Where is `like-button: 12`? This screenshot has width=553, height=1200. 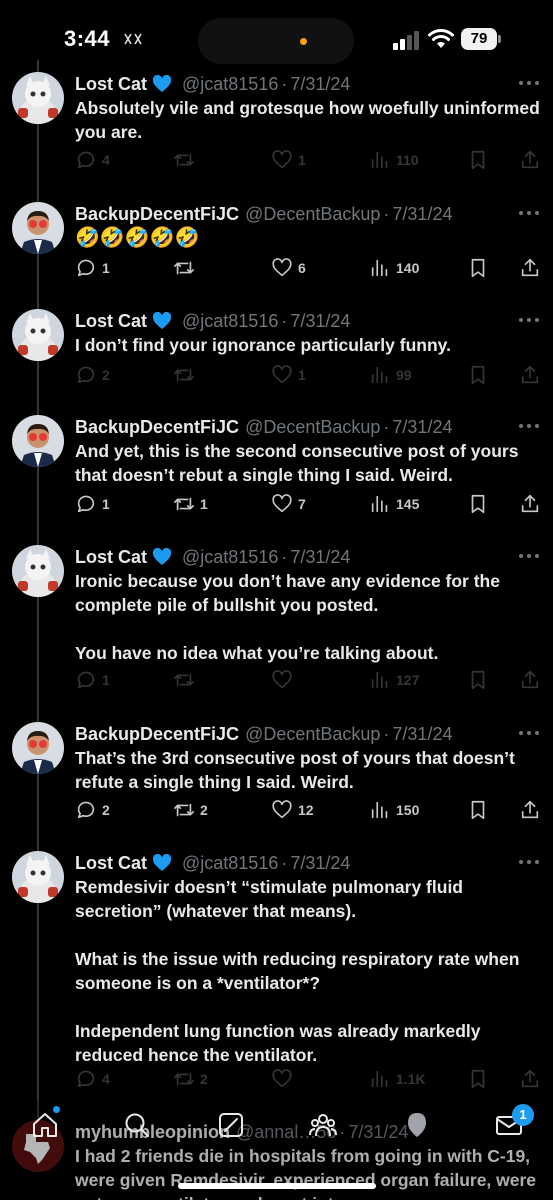 like-button: 12 is located at coordinates (292, 810).